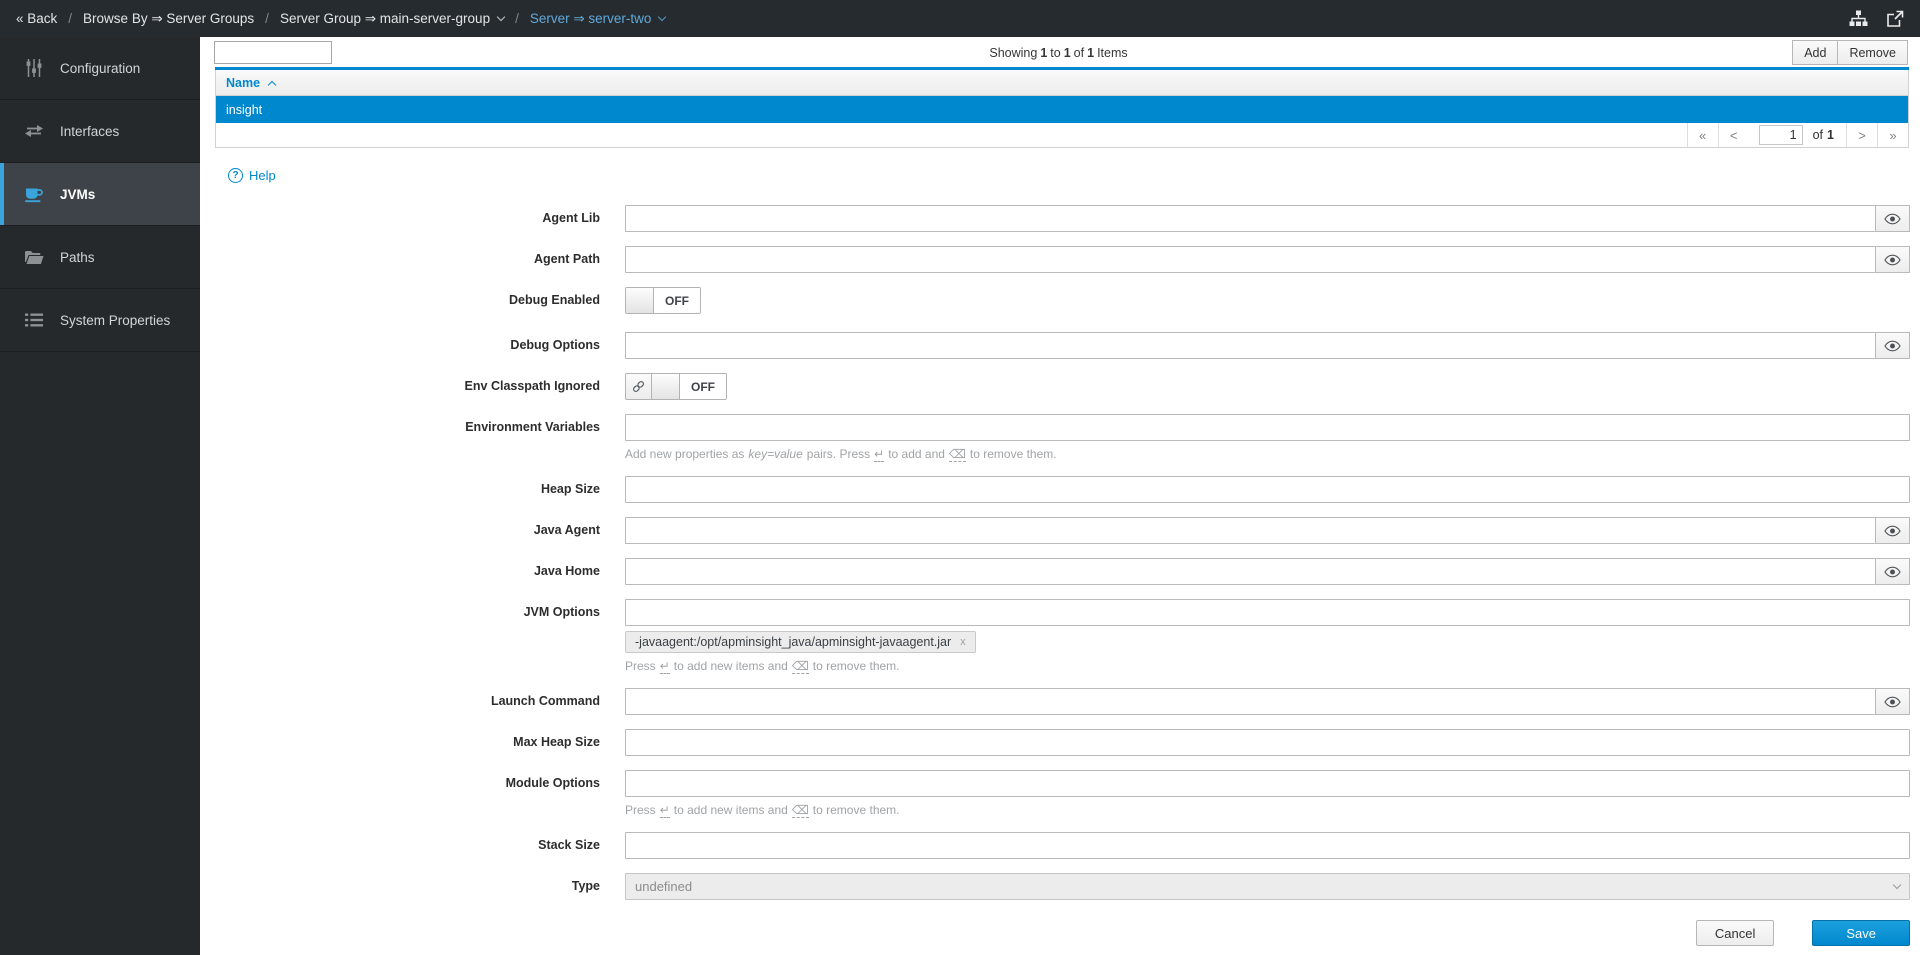 This screenshot has height=955, width=1920. What do you see at coordinates (100, 194) in the screenshot?
I see `sidebar-item-jvms: JVMs` at bounding box center [100, 194].